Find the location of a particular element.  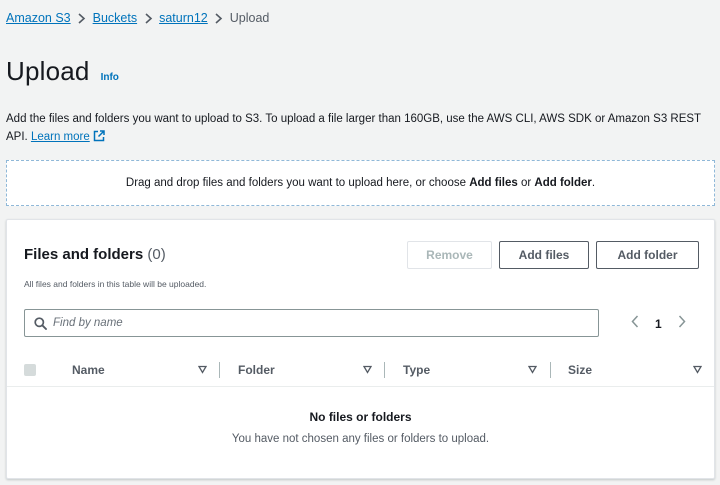

column-label-name: Name is located at coordinates (88, 370).